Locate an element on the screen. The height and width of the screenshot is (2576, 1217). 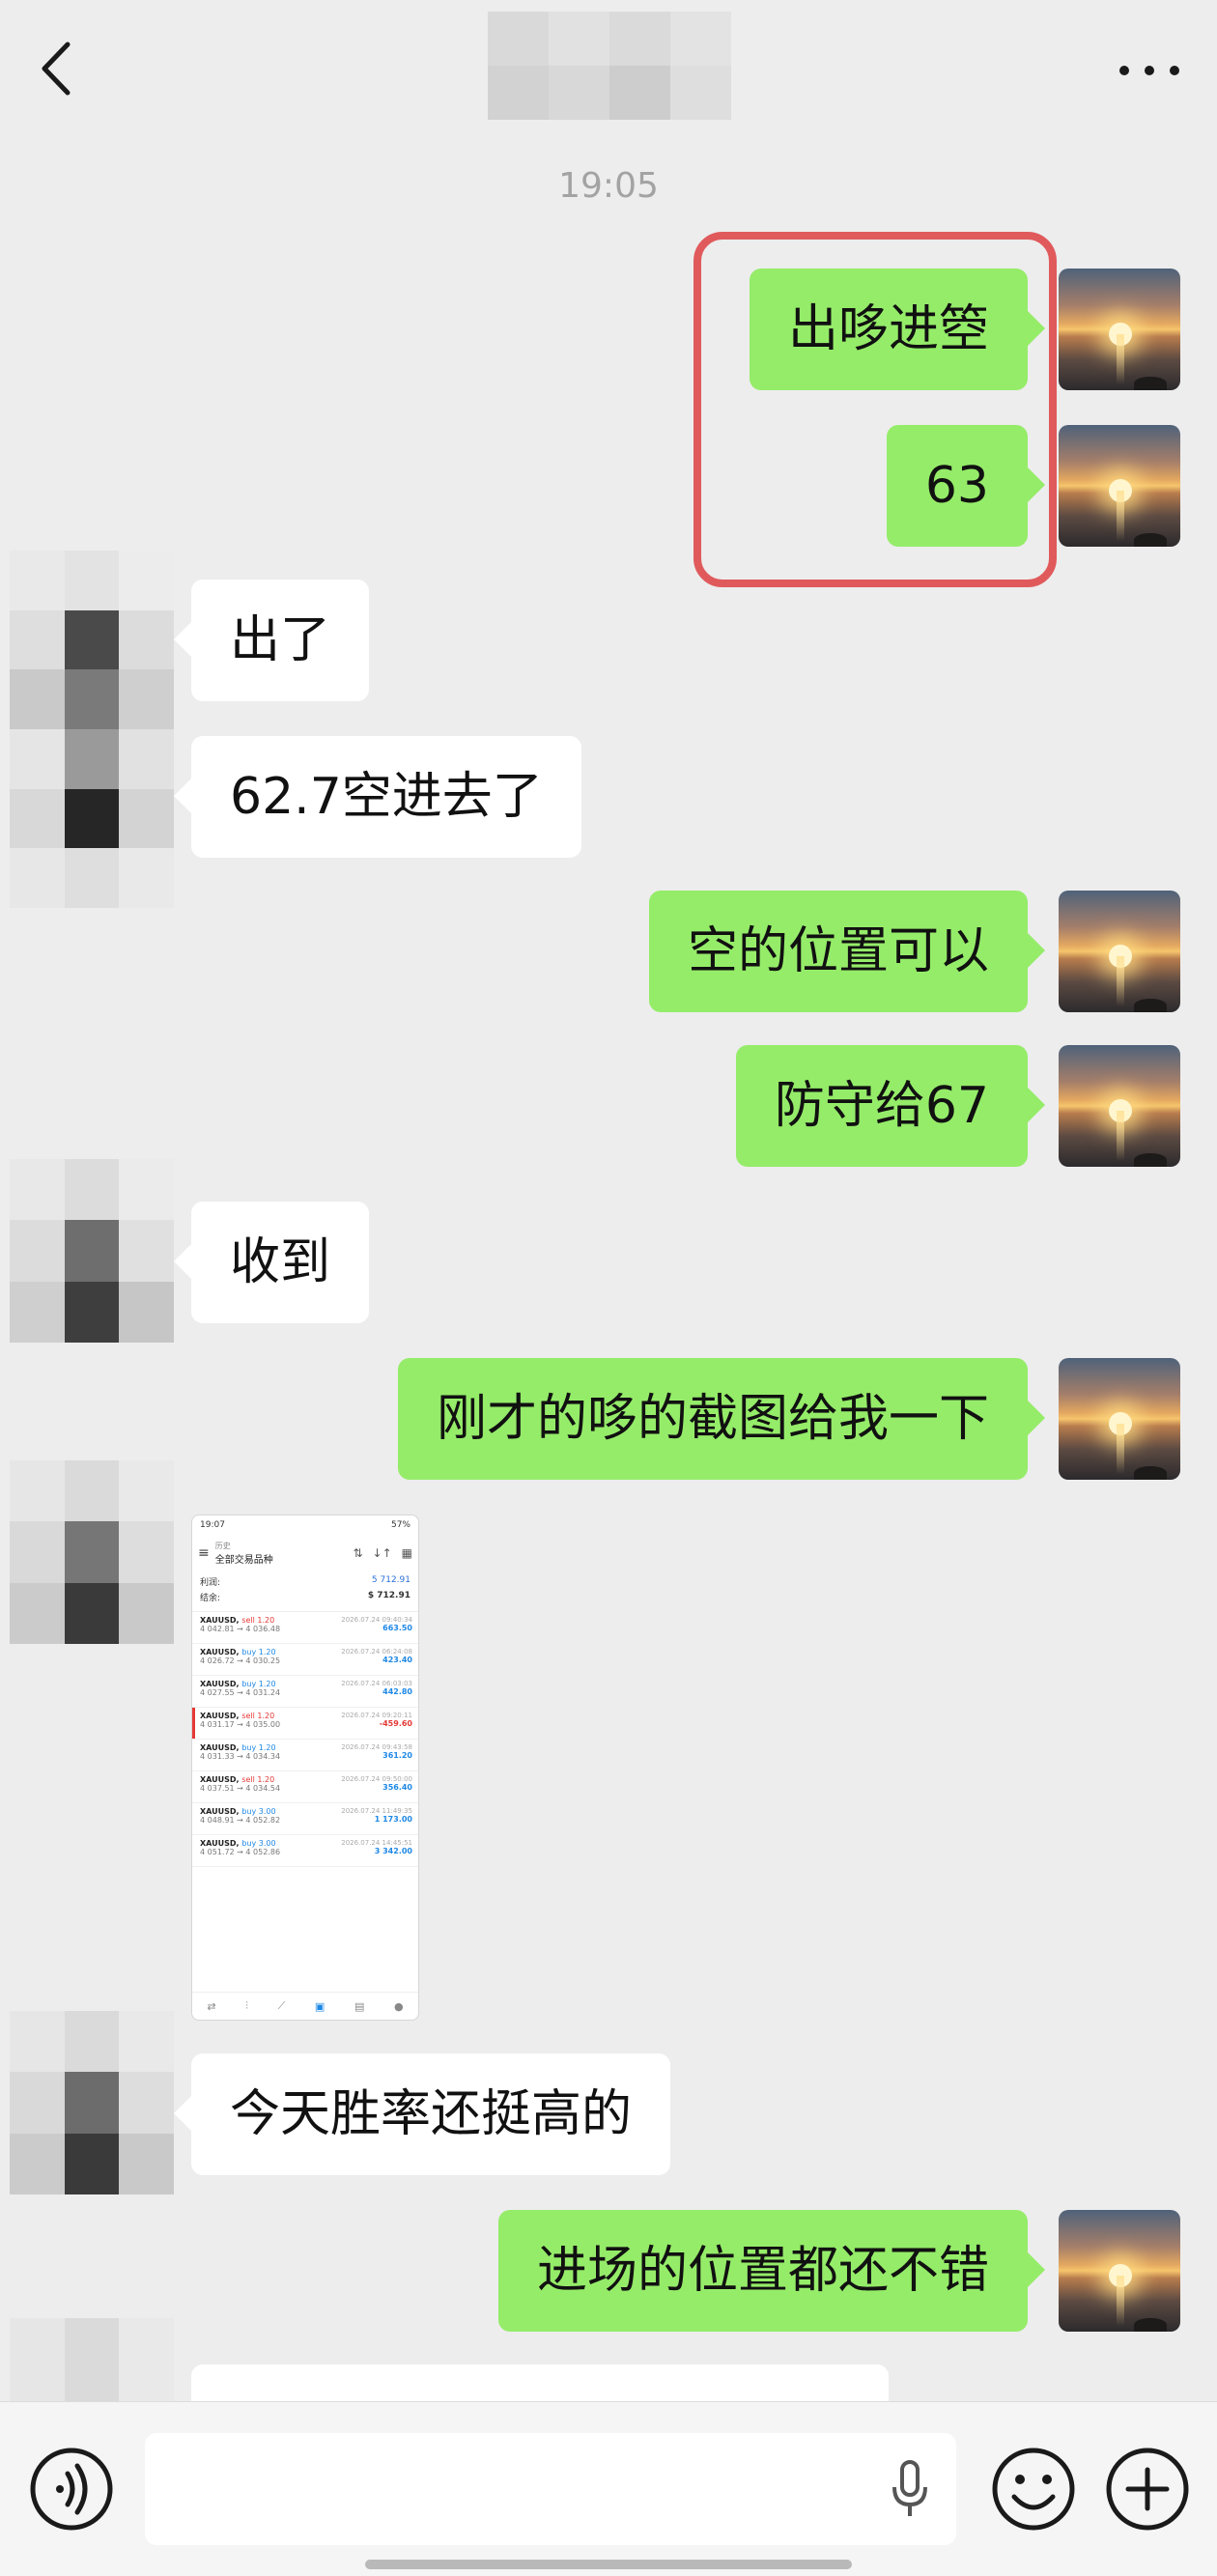
chart-tab-icon: ⫶ is located at coordinates (246, 2005).